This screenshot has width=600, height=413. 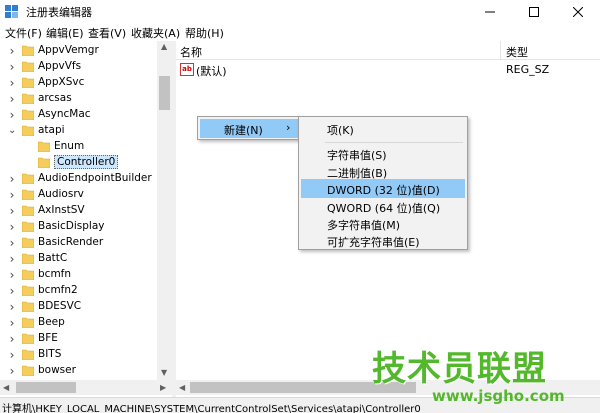 I want to click on maximize-icon, so click(x=534, y=12).